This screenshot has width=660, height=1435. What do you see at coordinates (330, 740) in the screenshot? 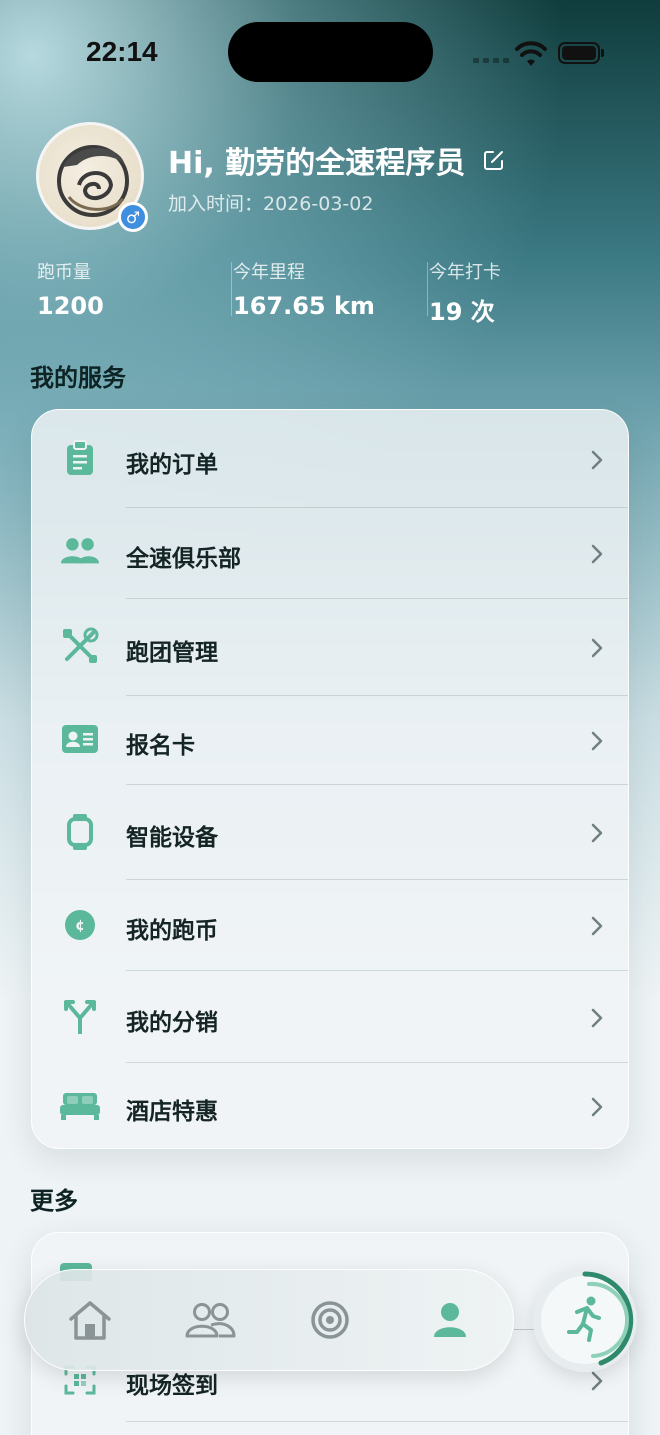
I see `service-item-registration-card: 报名卡` at bounding box center [330, 740].